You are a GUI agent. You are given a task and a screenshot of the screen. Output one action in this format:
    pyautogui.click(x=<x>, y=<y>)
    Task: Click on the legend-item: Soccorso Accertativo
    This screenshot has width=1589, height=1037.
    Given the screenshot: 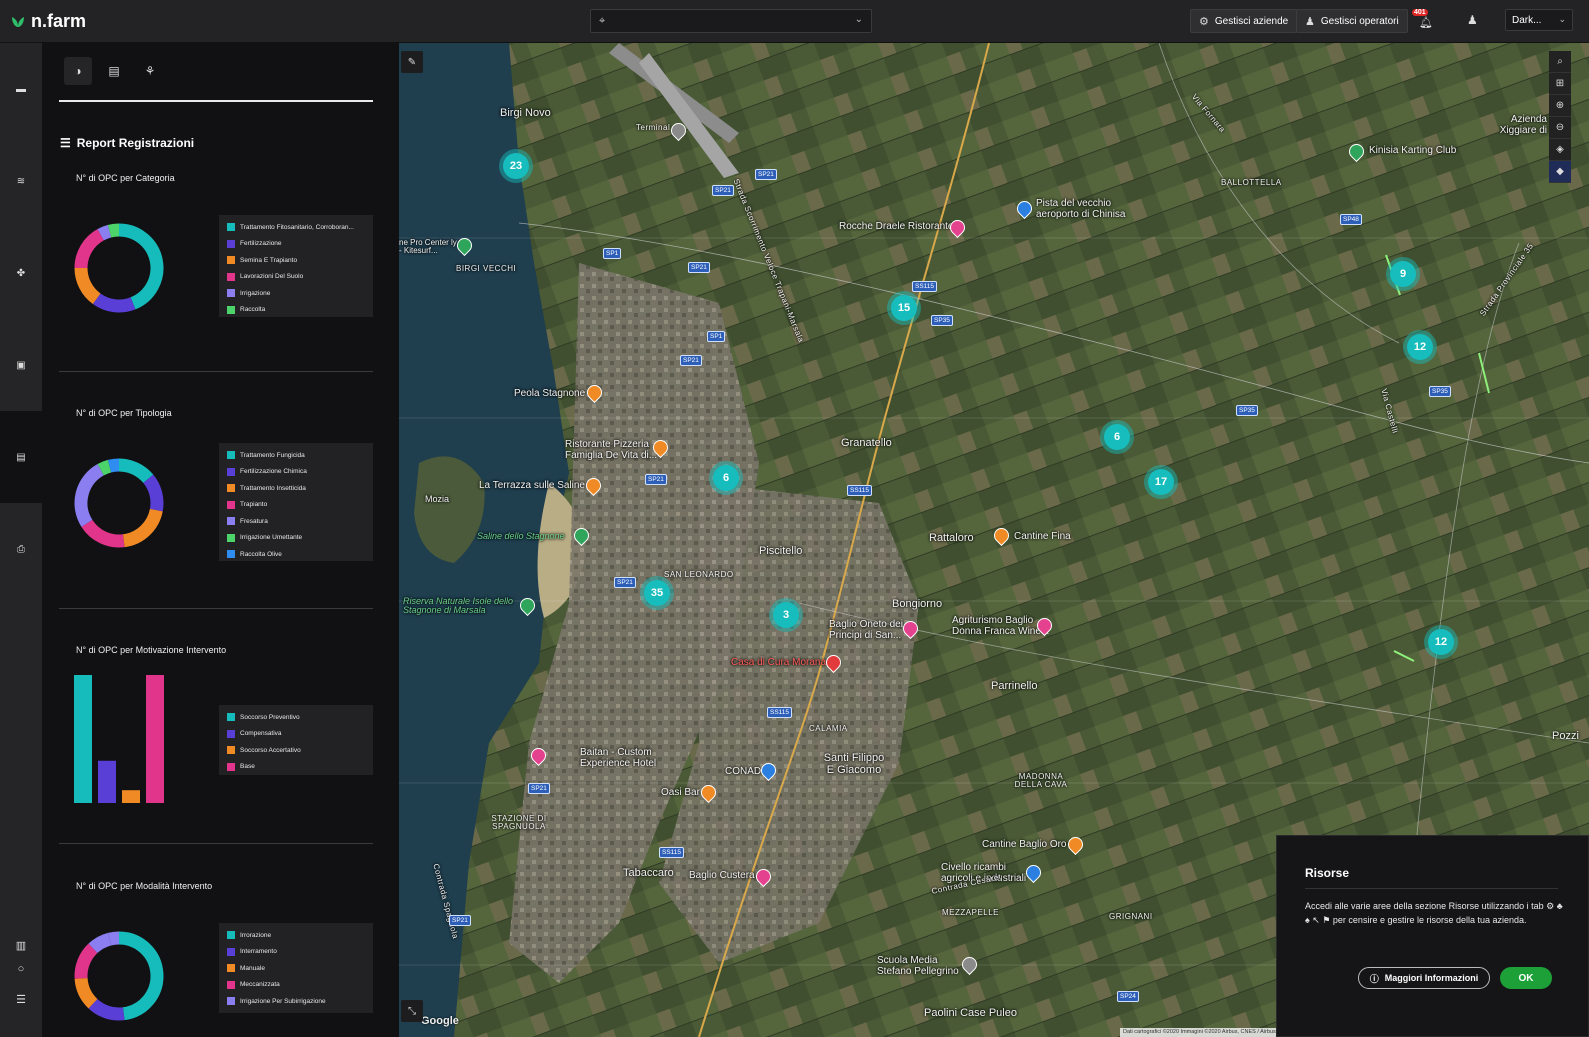 What is the action you would take?
    pyautogui.click(x=300, y=750)
    